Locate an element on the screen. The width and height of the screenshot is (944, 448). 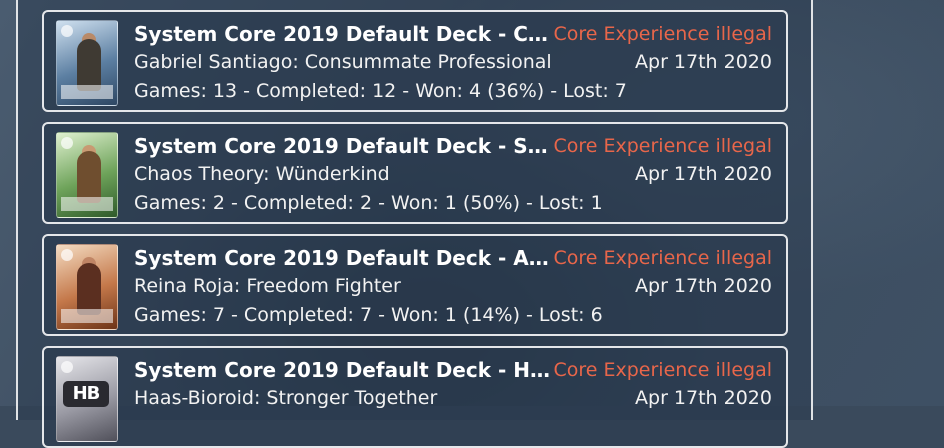
deck-title: System Core 2019 Default Deck - Anarch is located at coordinates (344, 258).